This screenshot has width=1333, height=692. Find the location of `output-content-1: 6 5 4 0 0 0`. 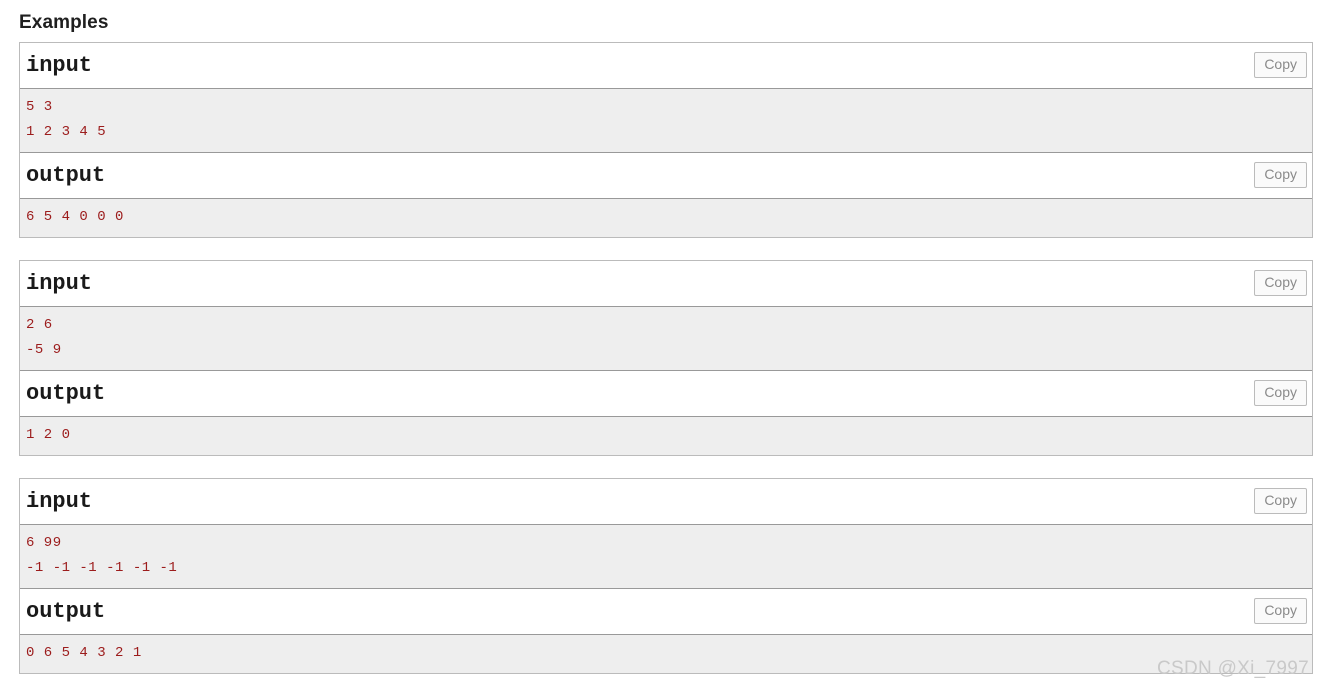

output-content-1: 6 5 4 0 0 0 is located at coordinates (666, 217).